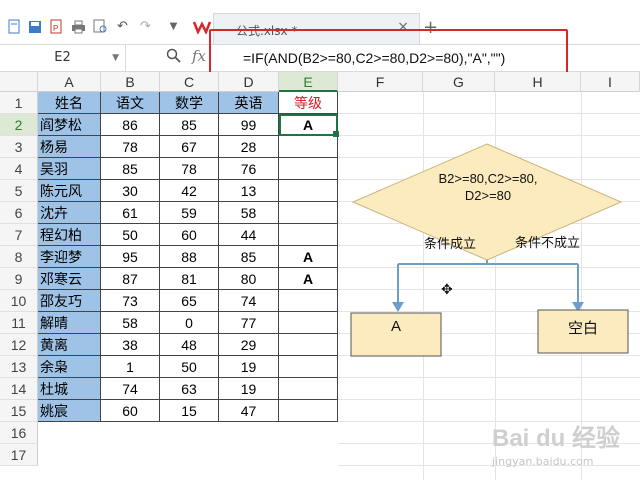  What do you see at coordinates (19, 323) in the screenshot?
I see `row-header-11: 11` at bounding box center [19, 323].